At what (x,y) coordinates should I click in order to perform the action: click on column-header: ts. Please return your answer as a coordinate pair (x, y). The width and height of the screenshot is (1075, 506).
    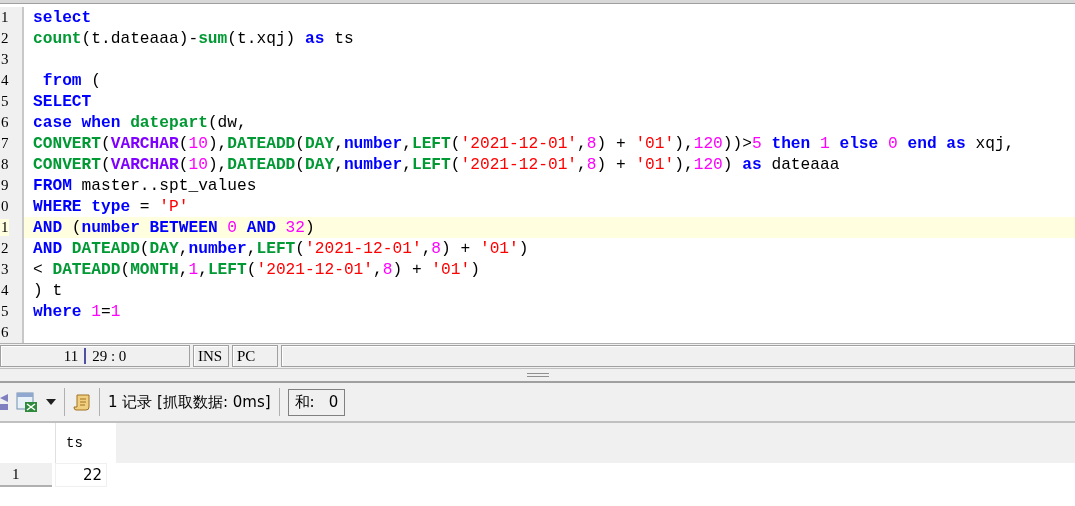
    Looking at the image, I should click on (85, 443).